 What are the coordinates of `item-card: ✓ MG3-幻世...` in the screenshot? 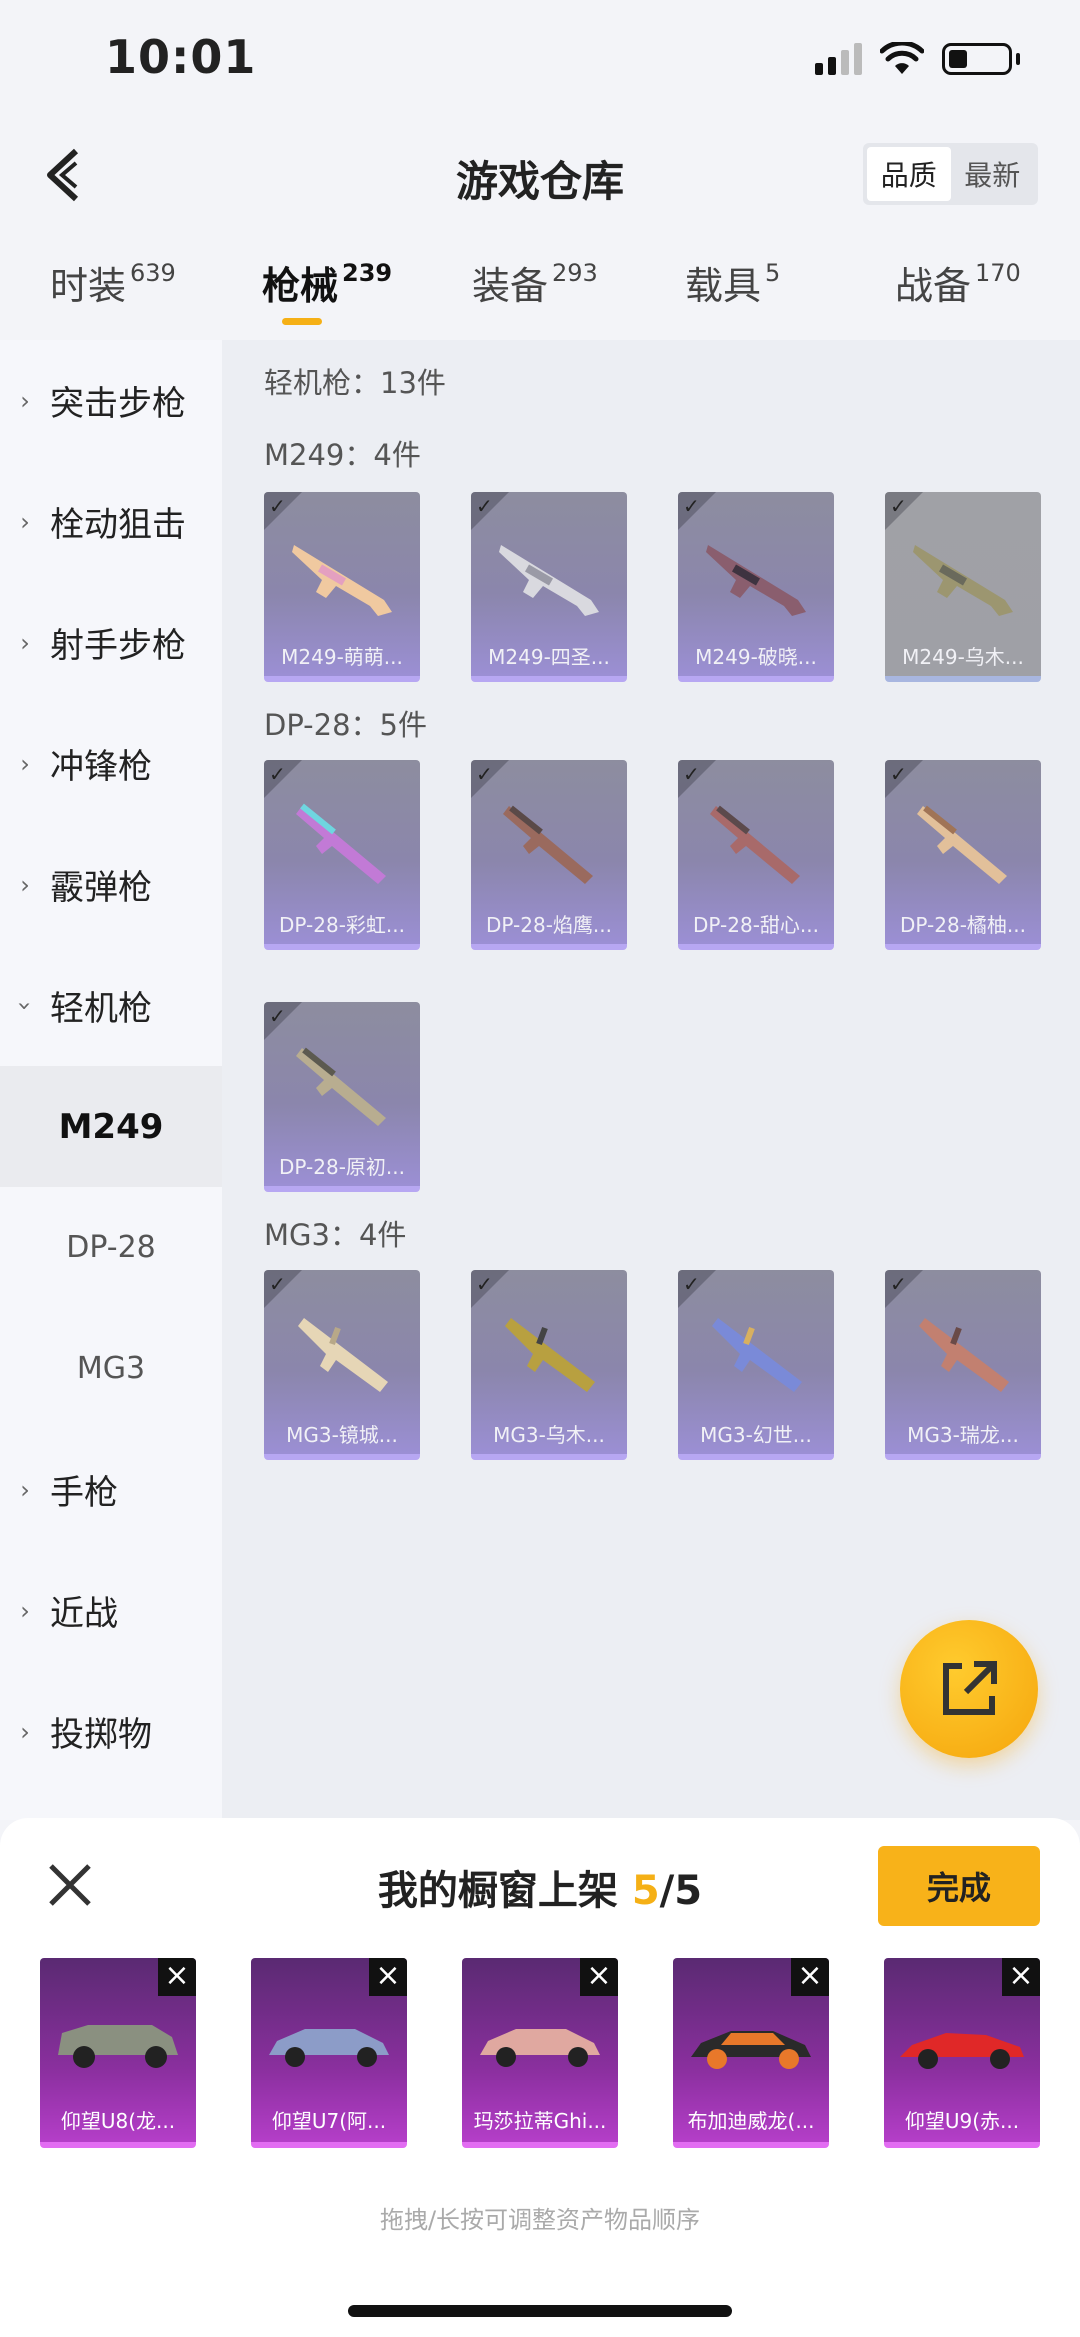 It's located at (756, 1365).